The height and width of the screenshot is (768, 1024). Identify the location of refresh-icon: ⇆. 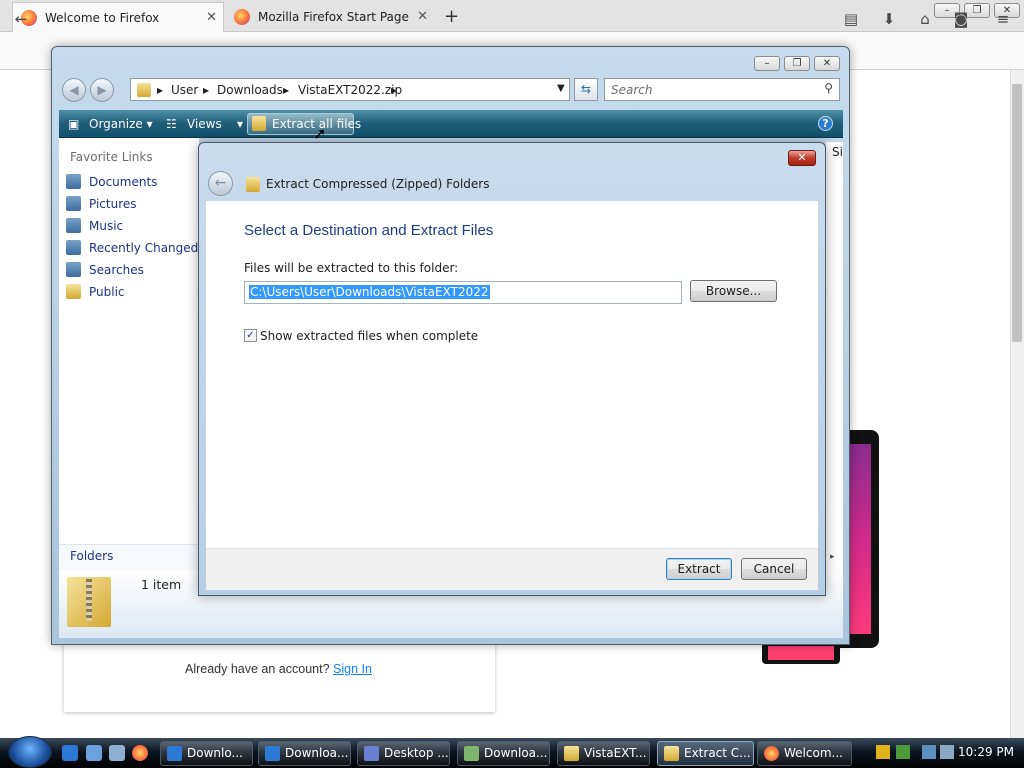
(586, 89).